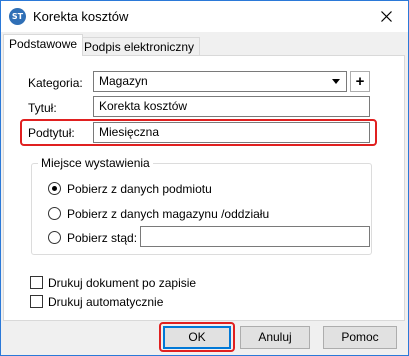 Image resolution: width=409 pixels, height=356 pixels. Describe the element at coordinates (42, 108) in the screenshot. I see `tytul-label: Tytuł:` at that location.